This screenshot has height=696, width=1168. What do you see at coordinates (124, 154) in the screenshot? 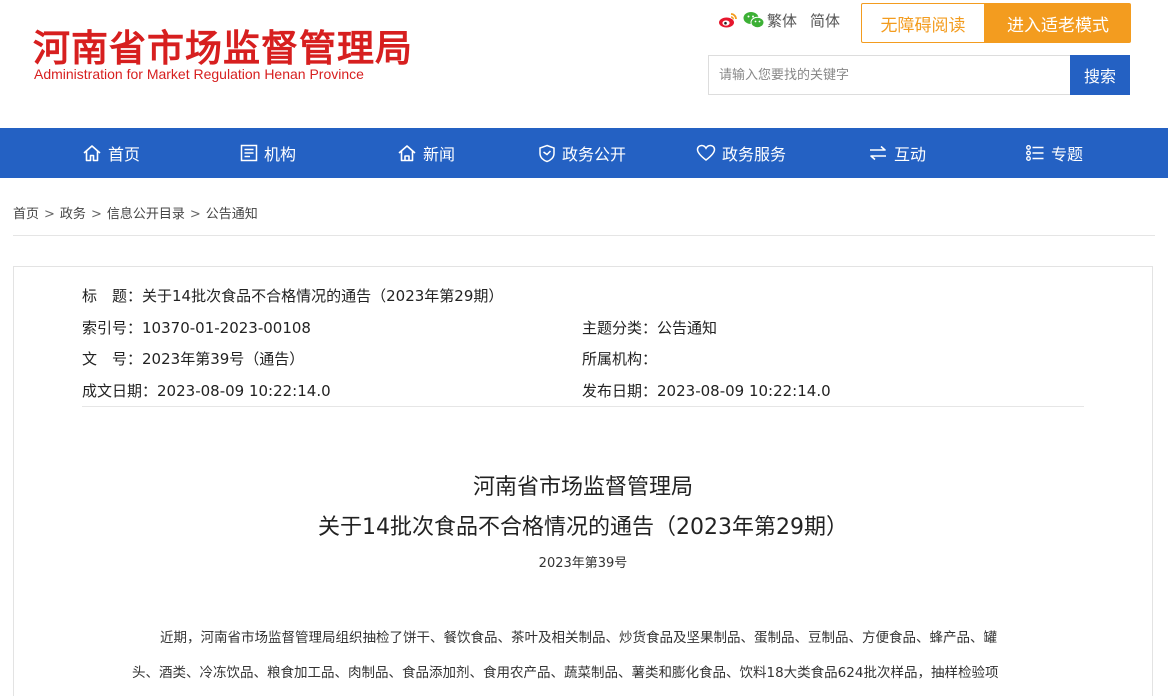
I see `nav-label: 首页` at bounding box center [124, 154].